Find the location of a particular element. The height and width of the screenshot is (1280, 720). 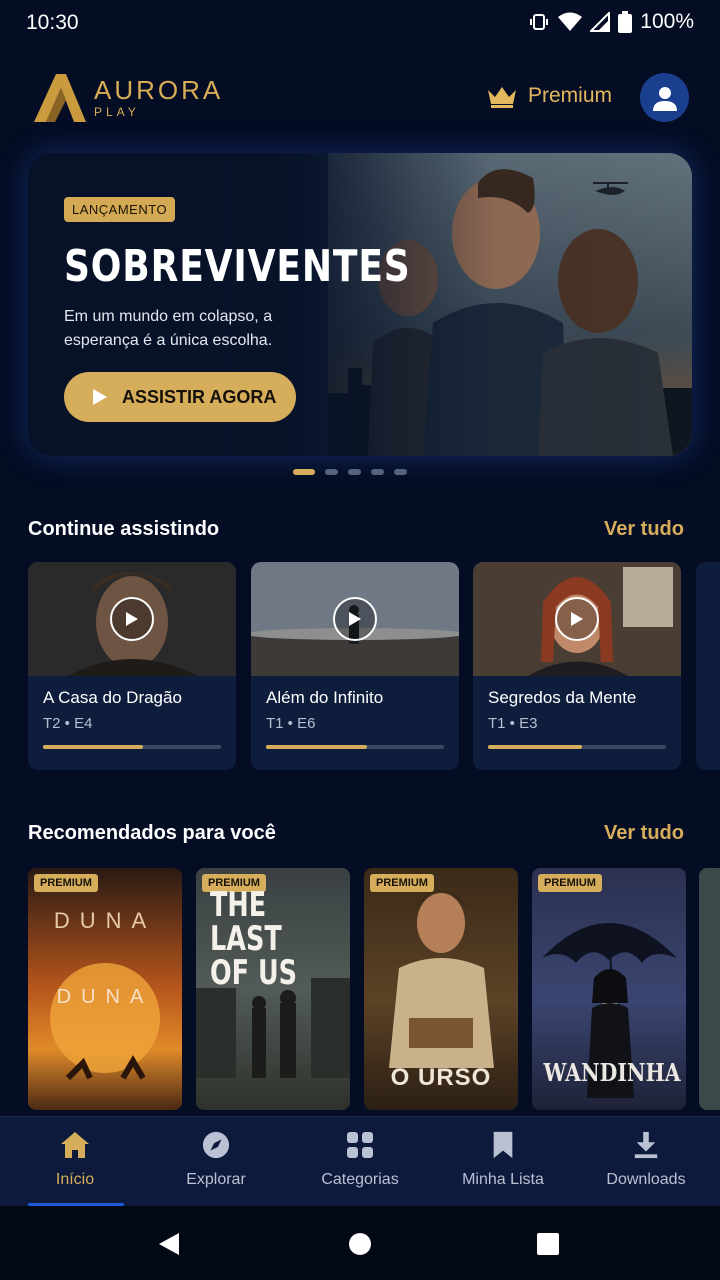

carousel-dots is located at coordinates (350, 472).